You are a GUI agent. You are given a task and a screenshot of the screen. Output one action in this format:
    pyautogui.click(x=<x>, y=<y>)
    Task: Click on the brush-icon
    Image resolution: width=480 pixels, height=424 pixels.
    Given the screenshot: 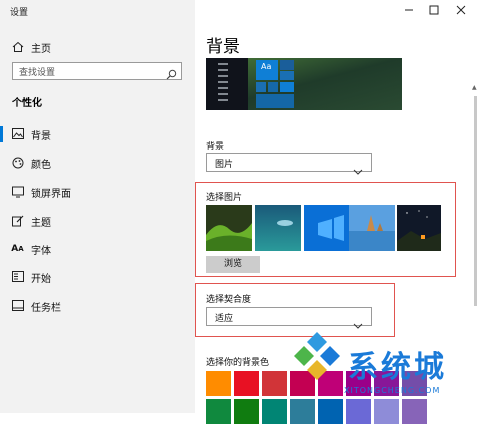 What is the action you would take?
    pyautogui.click(x=17, y=220)
    